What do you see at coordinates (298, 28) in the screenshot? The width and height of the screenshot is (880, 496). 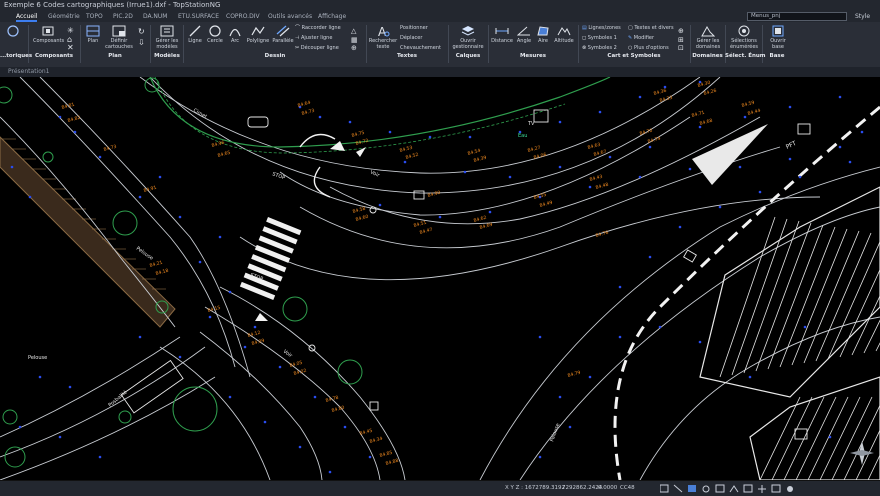 I see `raccorder-icon: ⌒` at bounding box center [298, 28].